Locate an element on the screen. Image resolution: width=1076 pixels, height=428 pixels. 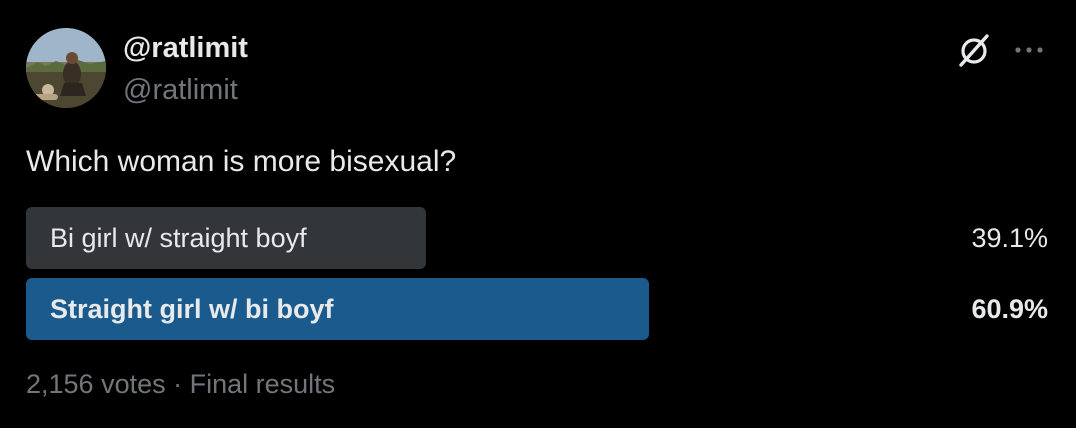
poll-option-2-percent: 60.9% is located at coordinates (1009, 309).